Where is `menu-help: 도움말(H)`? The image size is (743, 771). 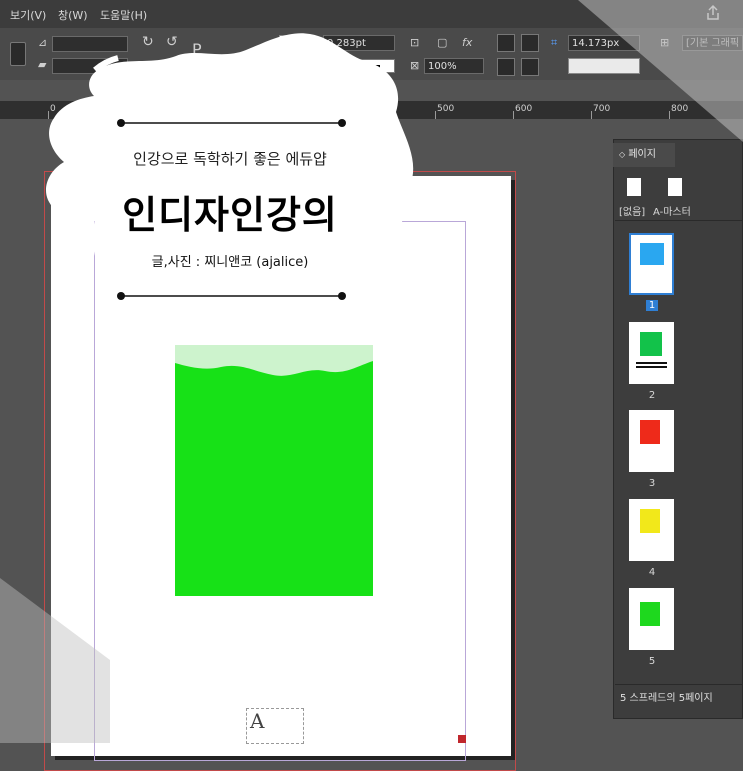
menu-help: 도움말(H) is located at coordinates (123, 15).